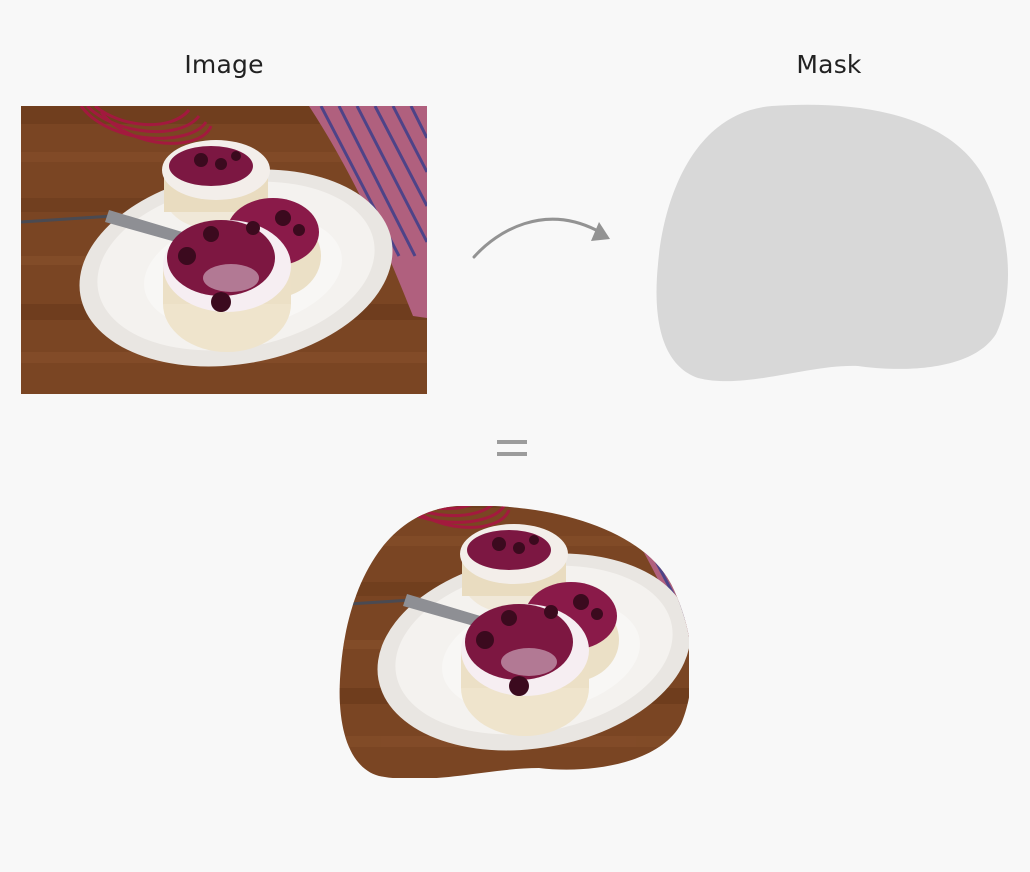  What do you see at coordinates (514, 642) in the screenshot?
I see `masked-result` at bounding box center [514, 642].